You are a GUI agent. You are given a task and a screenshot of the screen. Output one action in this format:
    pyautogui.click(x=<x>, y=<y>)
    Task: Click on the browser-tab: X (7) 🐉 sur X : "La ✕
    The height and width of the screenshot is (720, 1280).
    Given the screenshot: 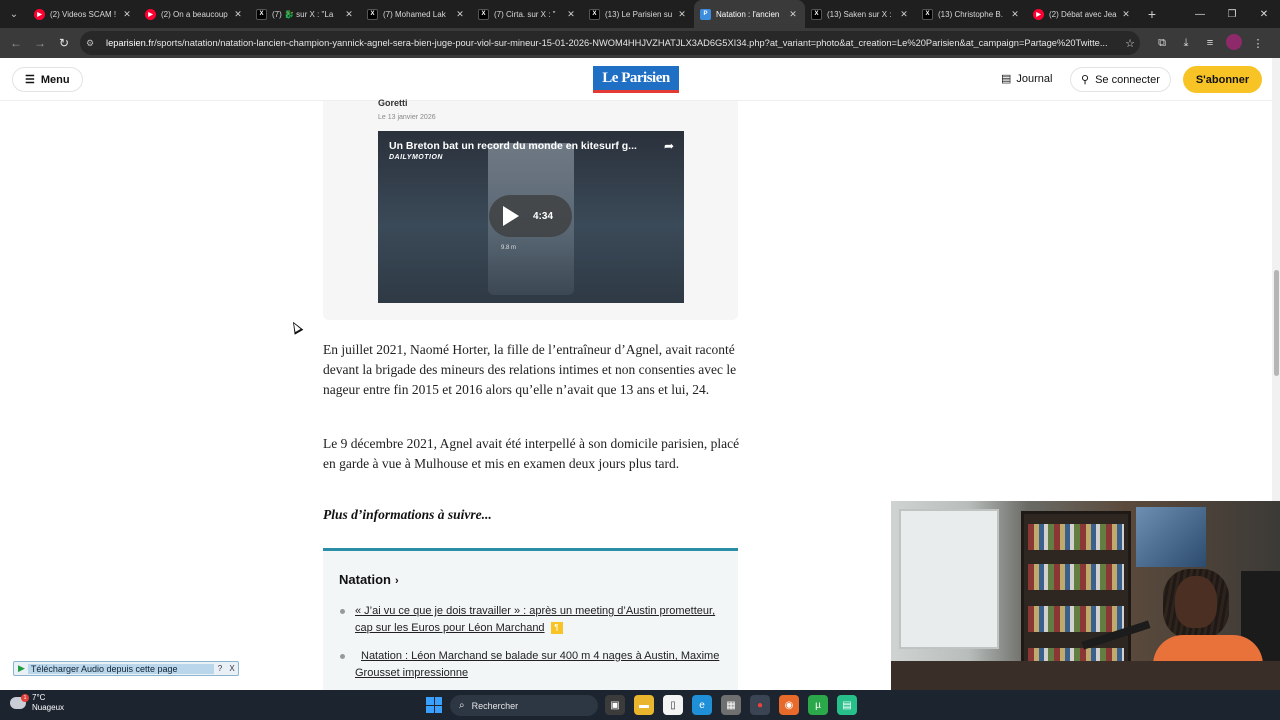 What is the action you would take?
    pyautogui.click(x=305, y=14)
    